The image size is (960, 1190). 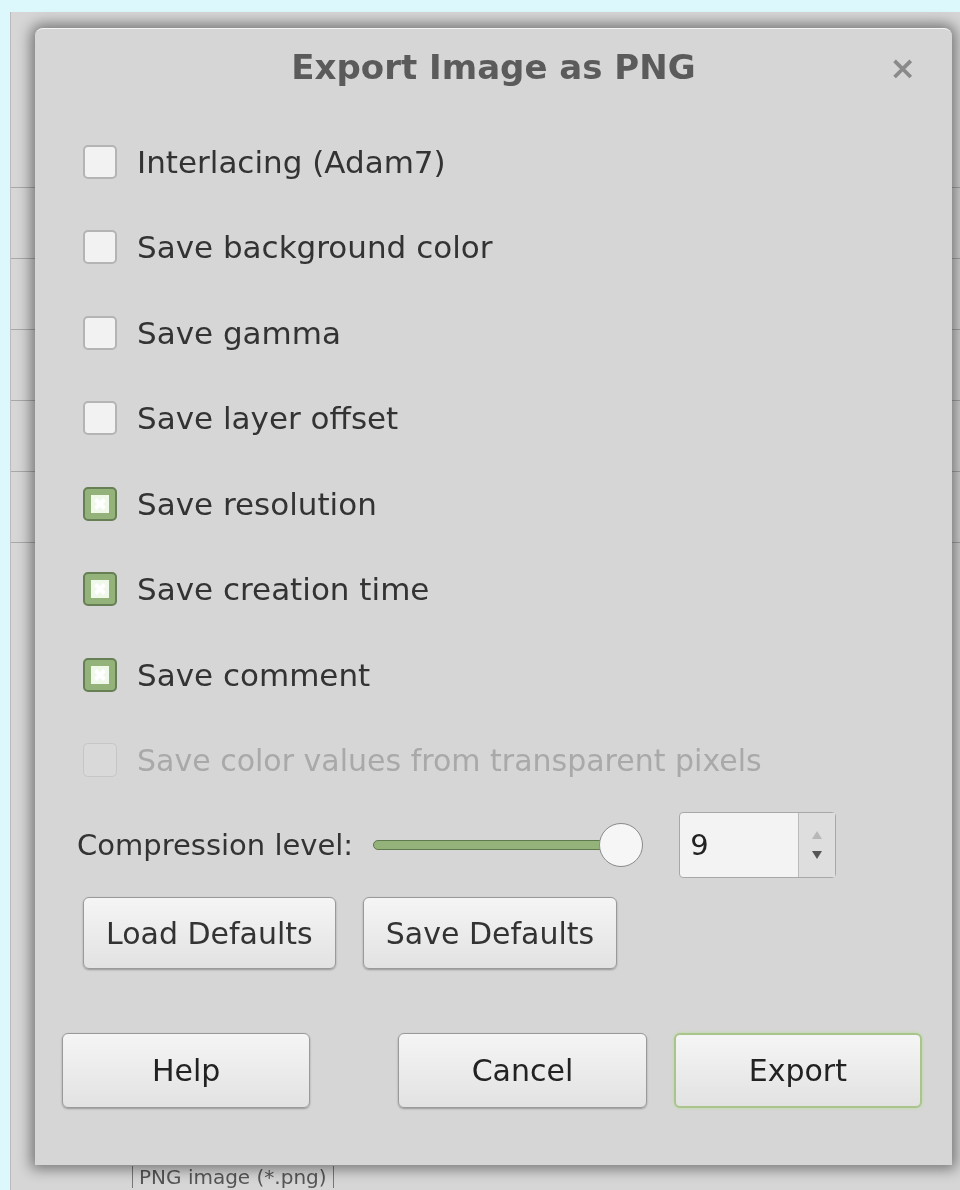 I want to click on compression-label: Compression level:, so click(x=215, y=845).